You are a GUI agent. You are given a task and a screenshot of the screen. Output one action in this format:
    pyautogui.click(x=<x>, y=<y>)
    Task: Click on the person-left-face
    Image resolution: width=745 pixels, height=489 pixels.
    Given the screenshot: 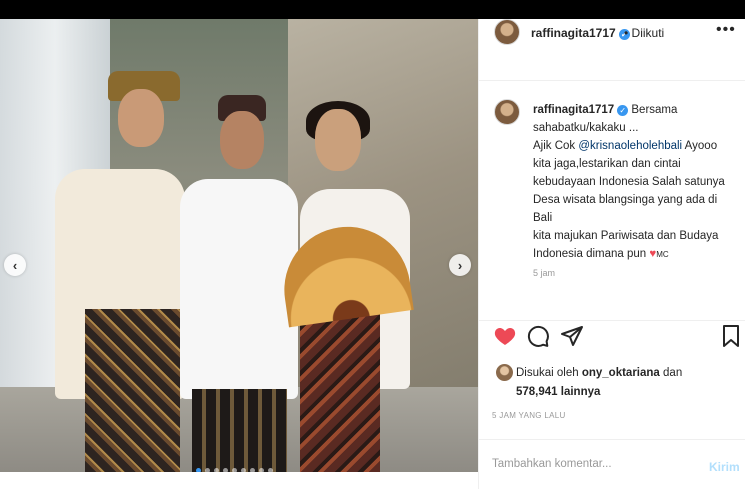 What is the action you would take?
    pyautogui.click(x=141, y=118)
    